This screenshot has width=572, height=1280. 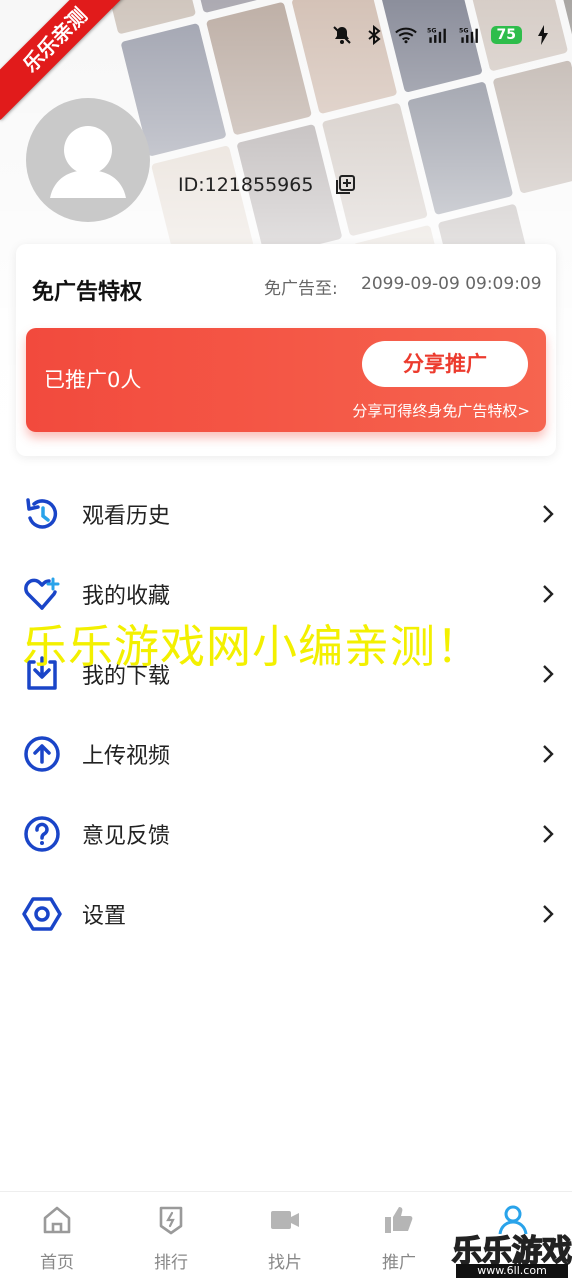 I want to click on upload-icon, so click(x=42, y=754).